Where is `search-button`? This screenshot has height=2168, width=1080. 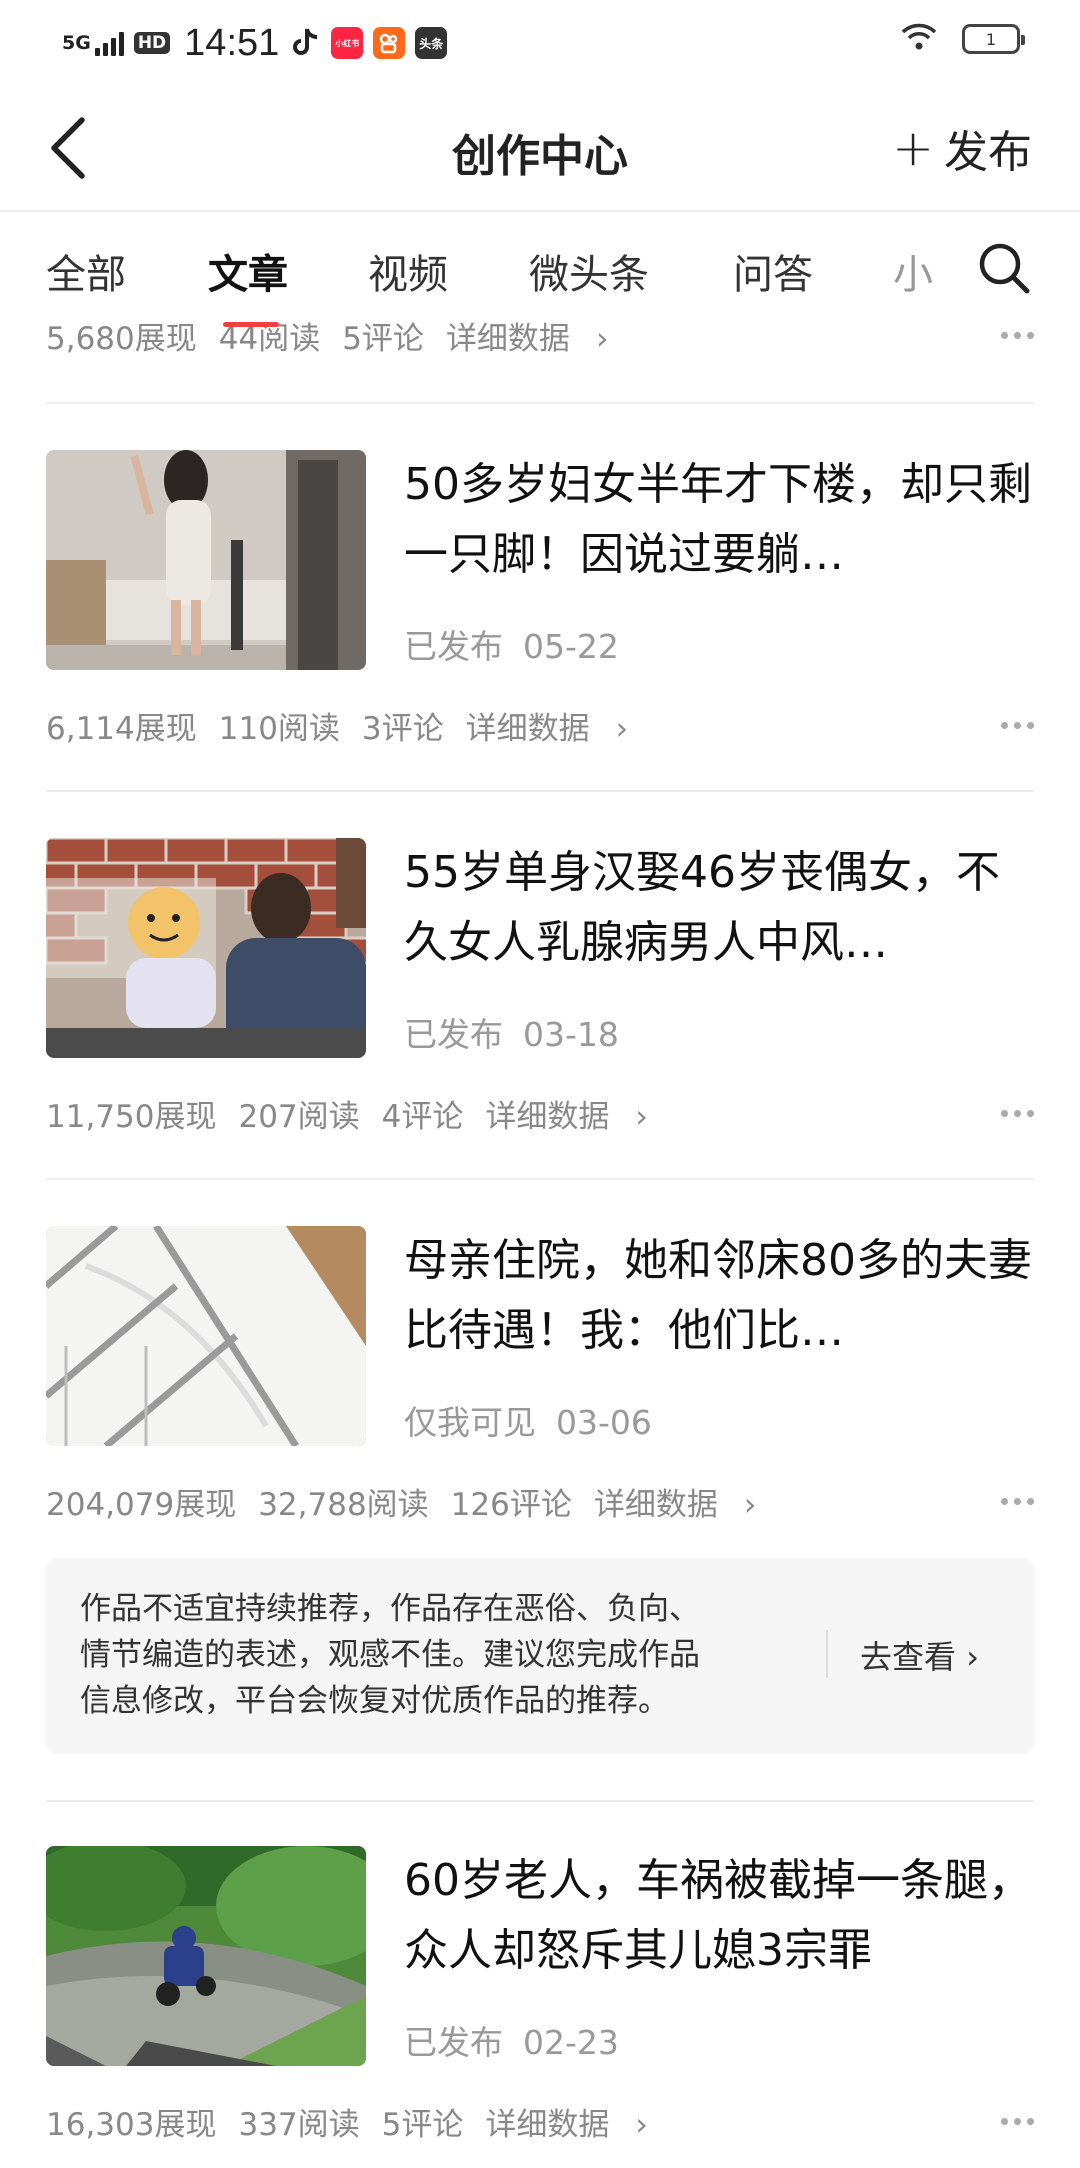
search-button is located at coordinates (1004, 268).